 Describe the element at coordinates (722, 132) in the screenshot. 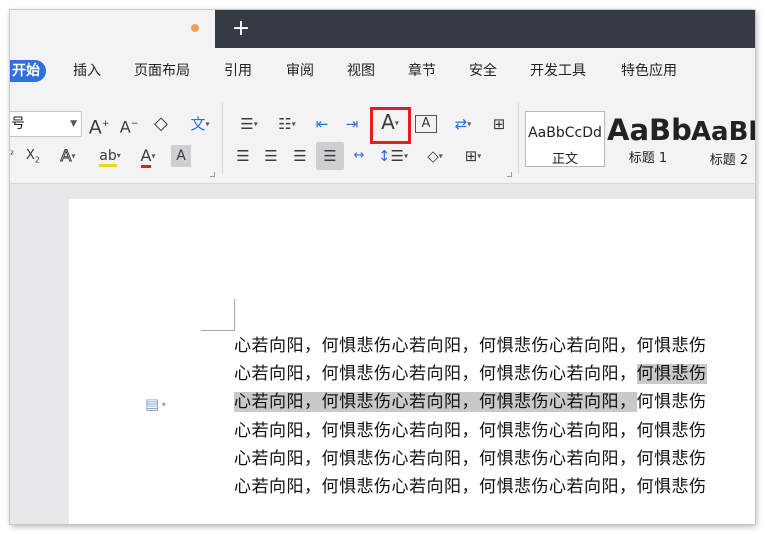

I see `style-heading-2-sample: AaBb` at that location.